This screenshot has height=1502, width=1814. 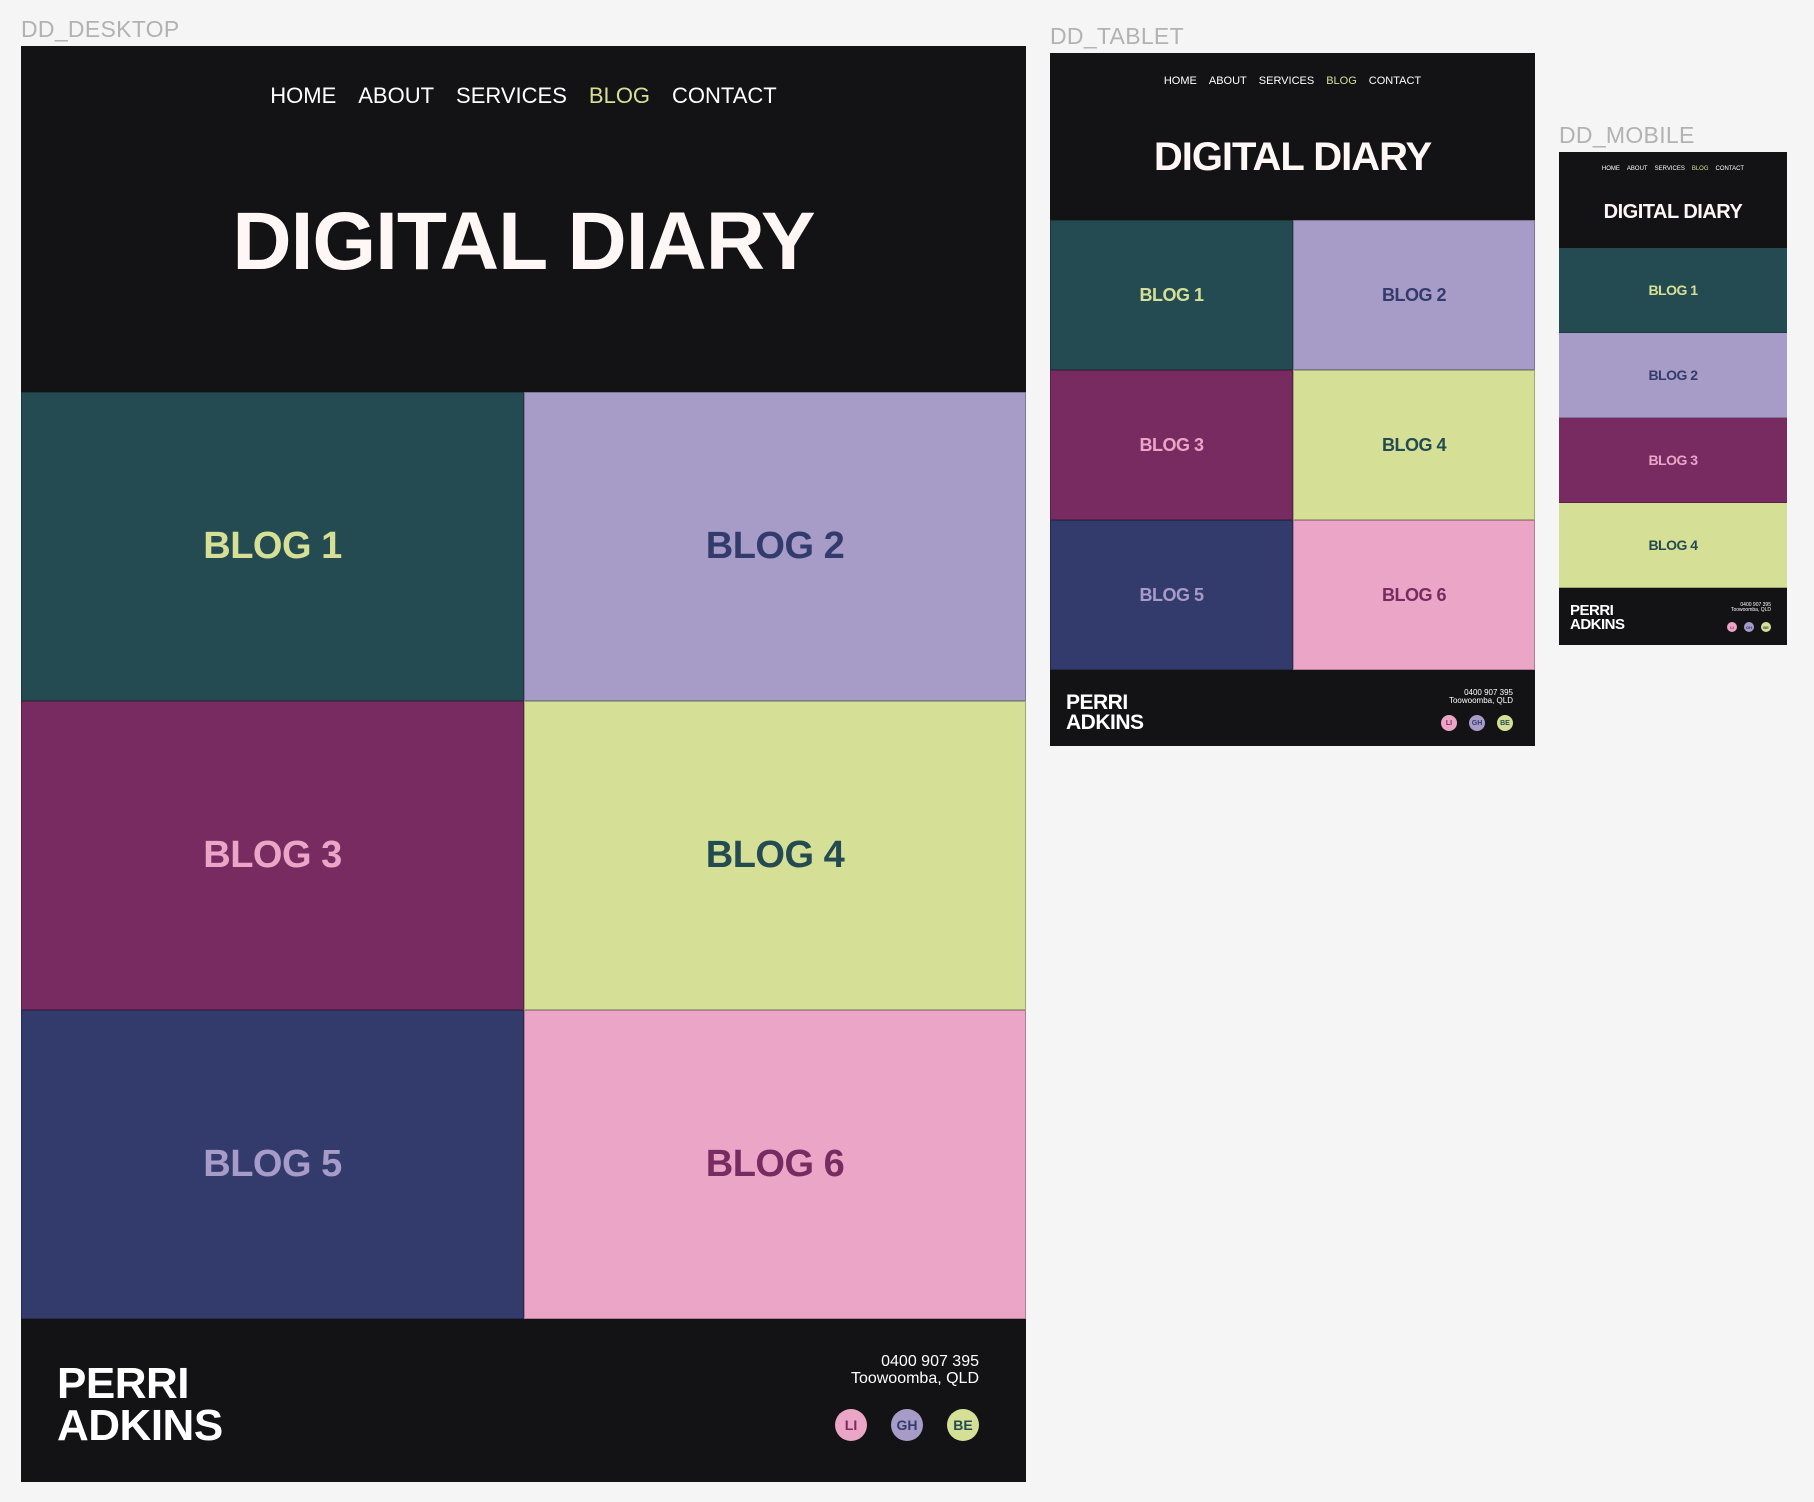 What do you see at coordinates (1117, 36) in the screenshot?
I see `frame-label-tablet: DD_TABLET` at bounding box center [1117, 36].